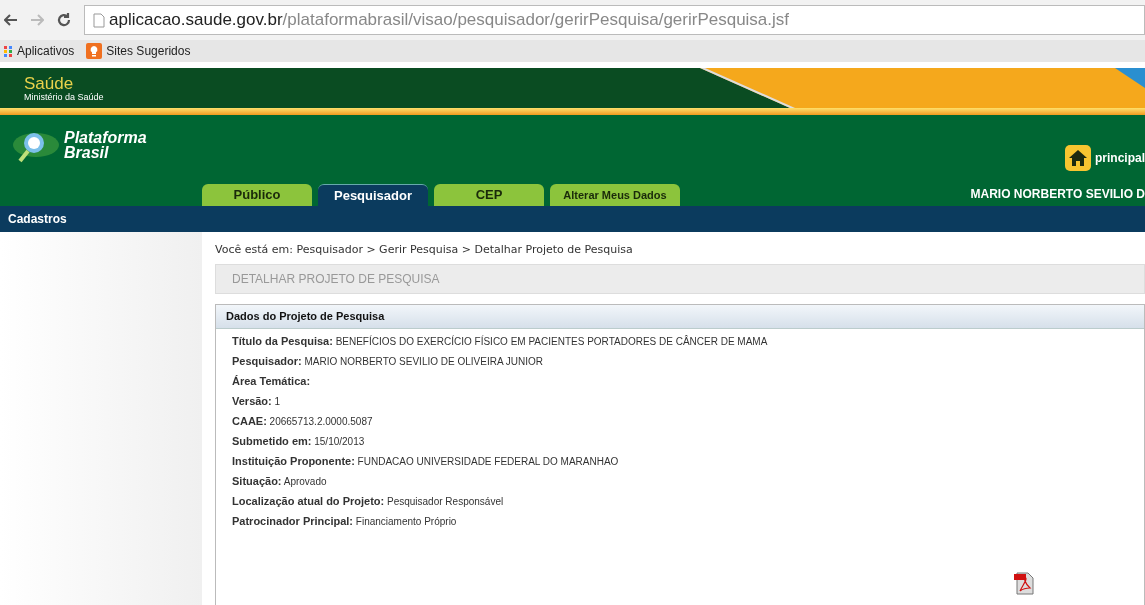 The width and height of the screenshot is (1145, 605). What do you see at coordinates (37, 219) in the screenshot?
I see `menu-item: Cadastros` at bounding box center [37, 219].